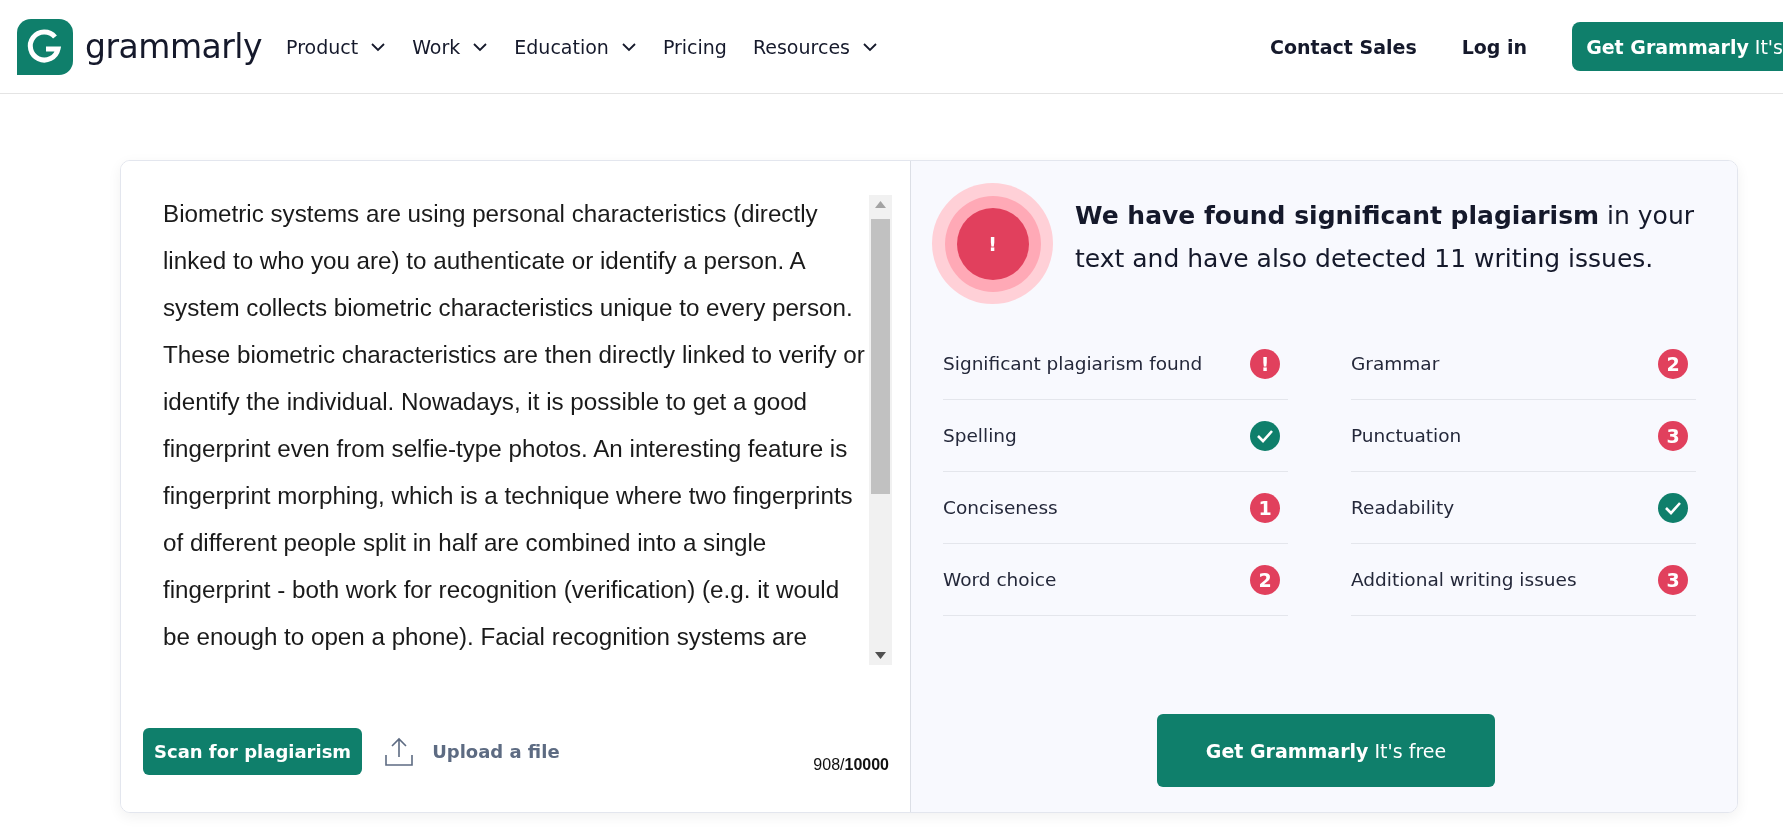 Image resolution: width=1783 pixels, height=833 pixels. Describe the element at coordinates (1403, 507) in the screenshot. I see `issue-label: Readability` at that location.